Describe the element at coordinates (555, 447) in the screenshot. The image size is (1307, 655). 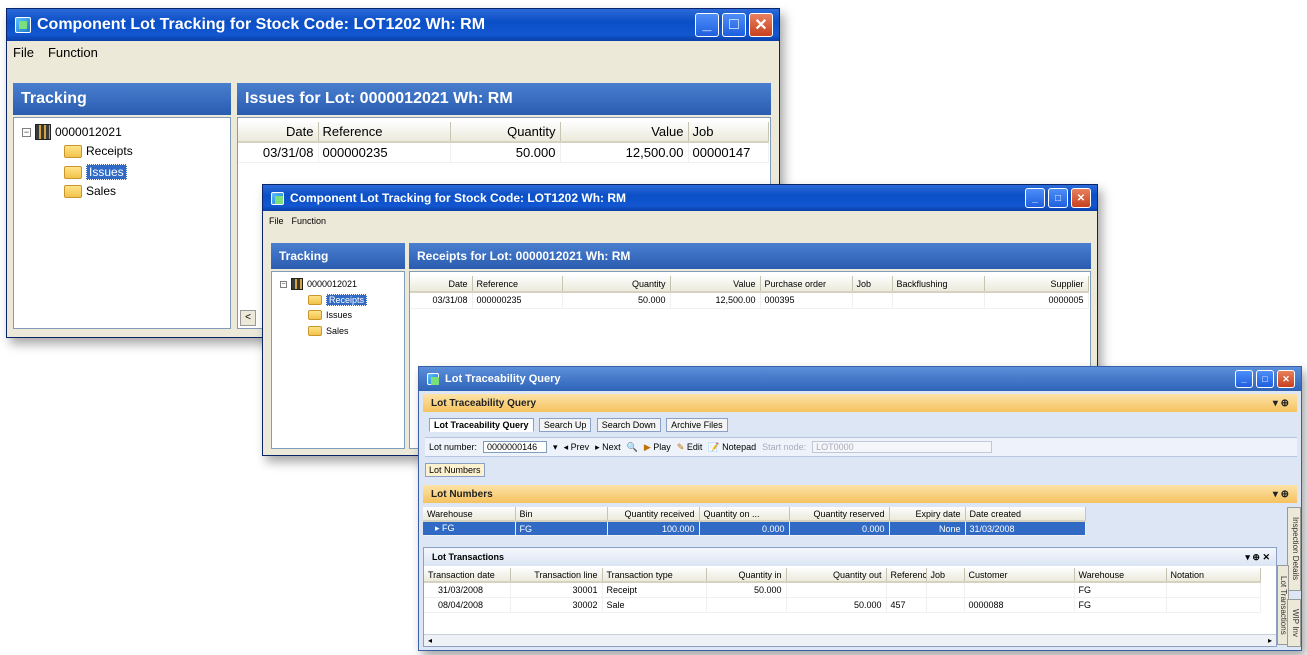
I see `lot-dropdown-icon: ▾` at that location.